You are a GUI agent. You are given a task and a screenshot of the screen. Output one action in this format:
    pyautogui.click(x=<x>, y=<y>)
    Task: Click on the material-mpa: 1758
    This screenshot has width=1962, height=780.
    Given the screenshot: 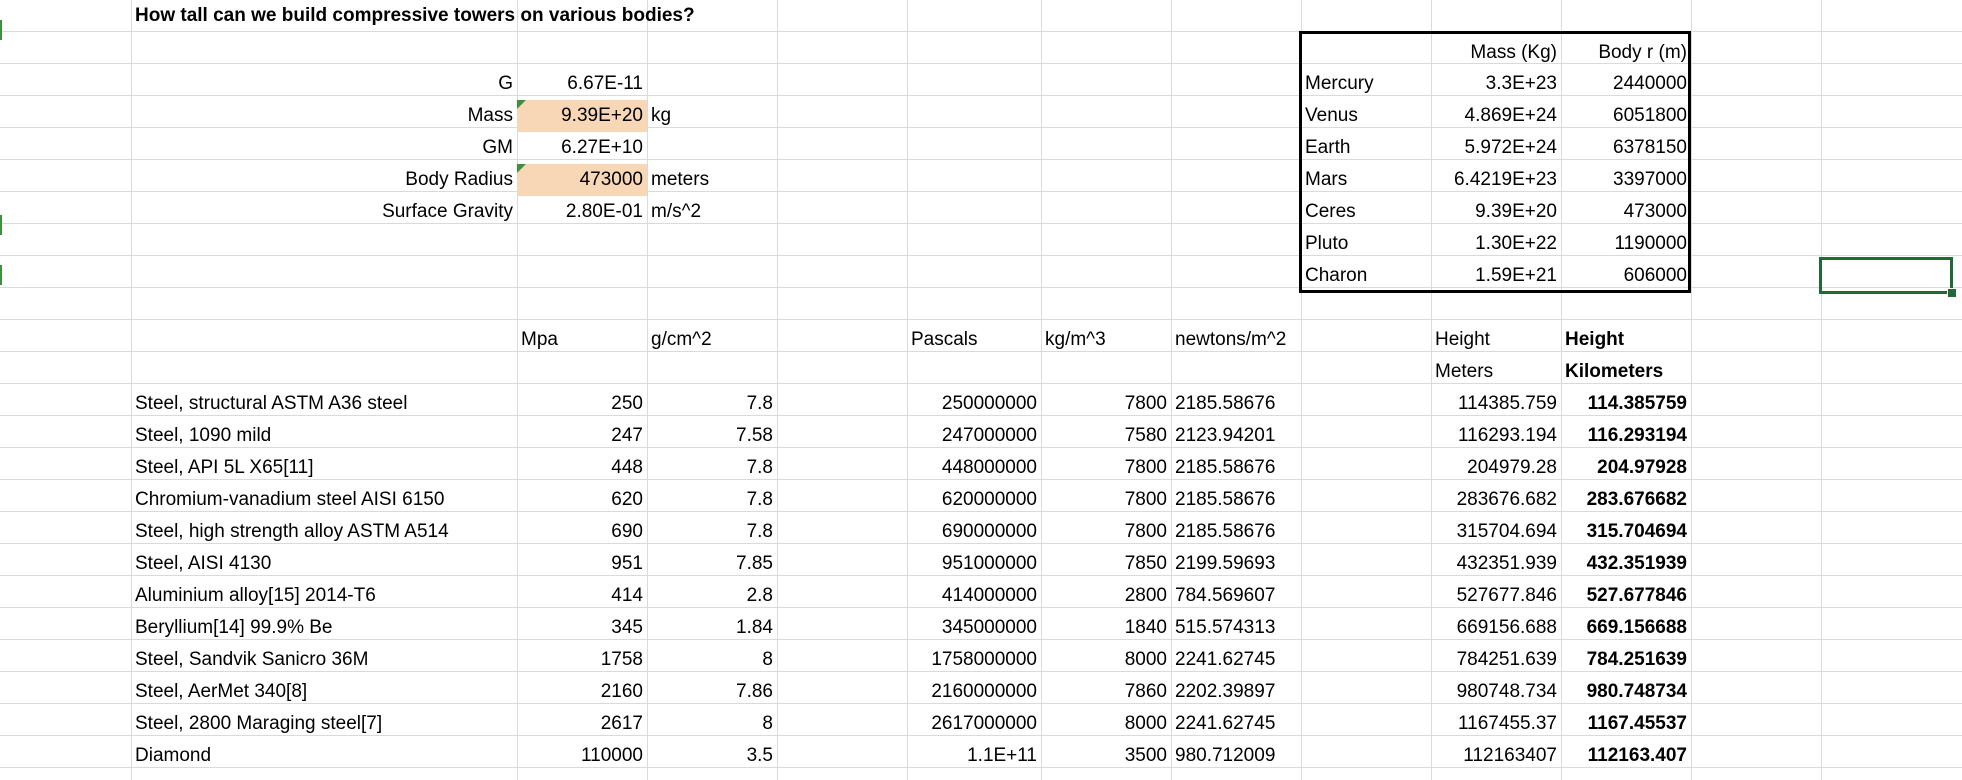 What is the action you would take?
    pyautogui.click(x=582, y=660)
    